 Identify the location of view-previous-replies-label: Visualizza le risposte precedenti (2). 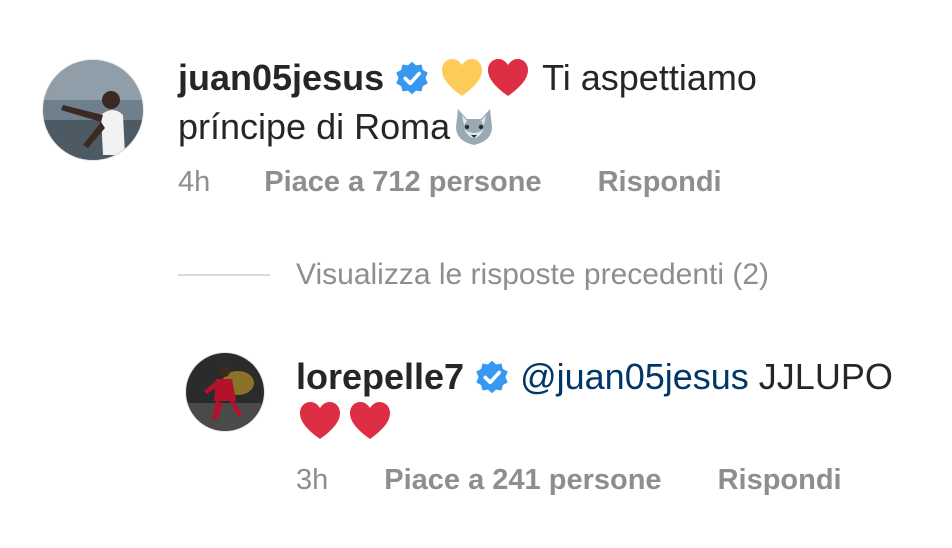
(533, 274).